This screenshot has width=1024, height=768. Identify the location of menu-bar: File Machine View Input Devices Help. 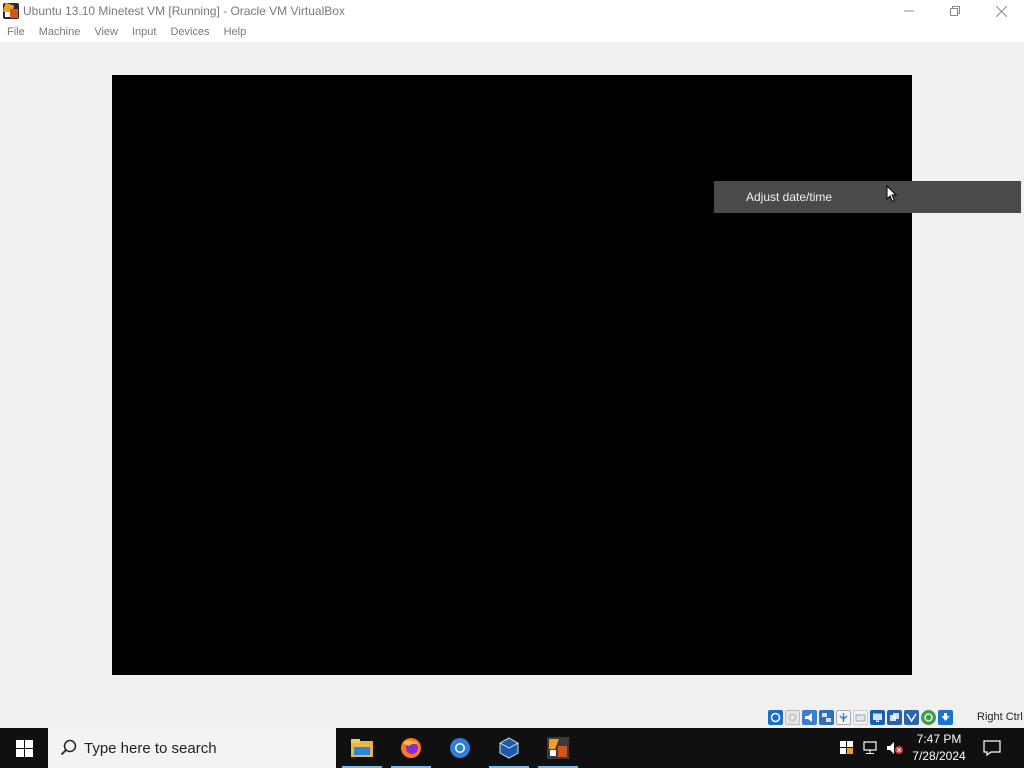
(512, 32).